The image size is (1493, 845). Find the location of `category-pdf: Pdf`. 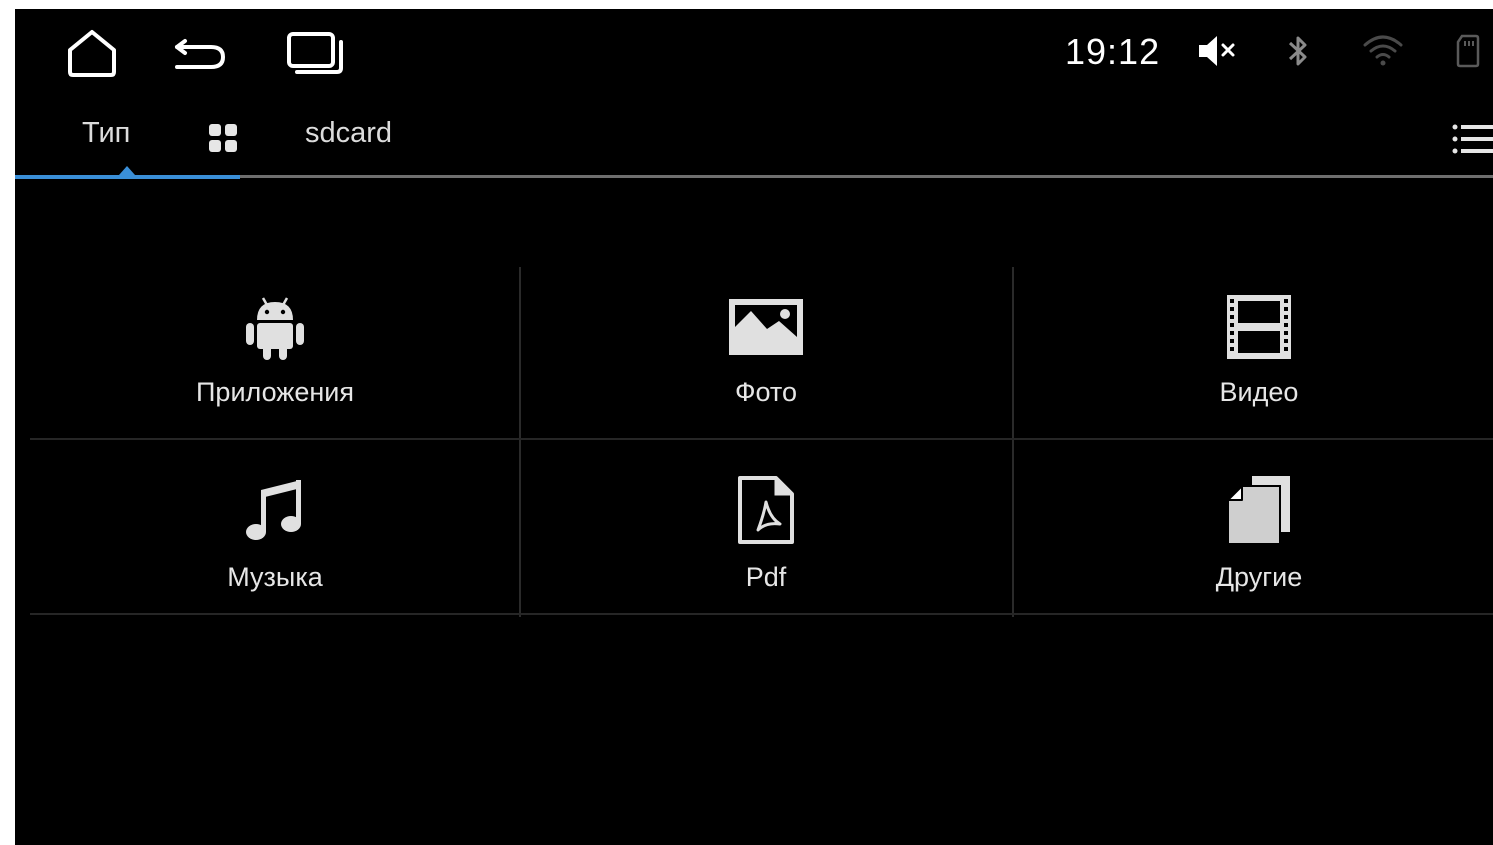

category-pdf: Pdf is located at coordinates (766, 527).